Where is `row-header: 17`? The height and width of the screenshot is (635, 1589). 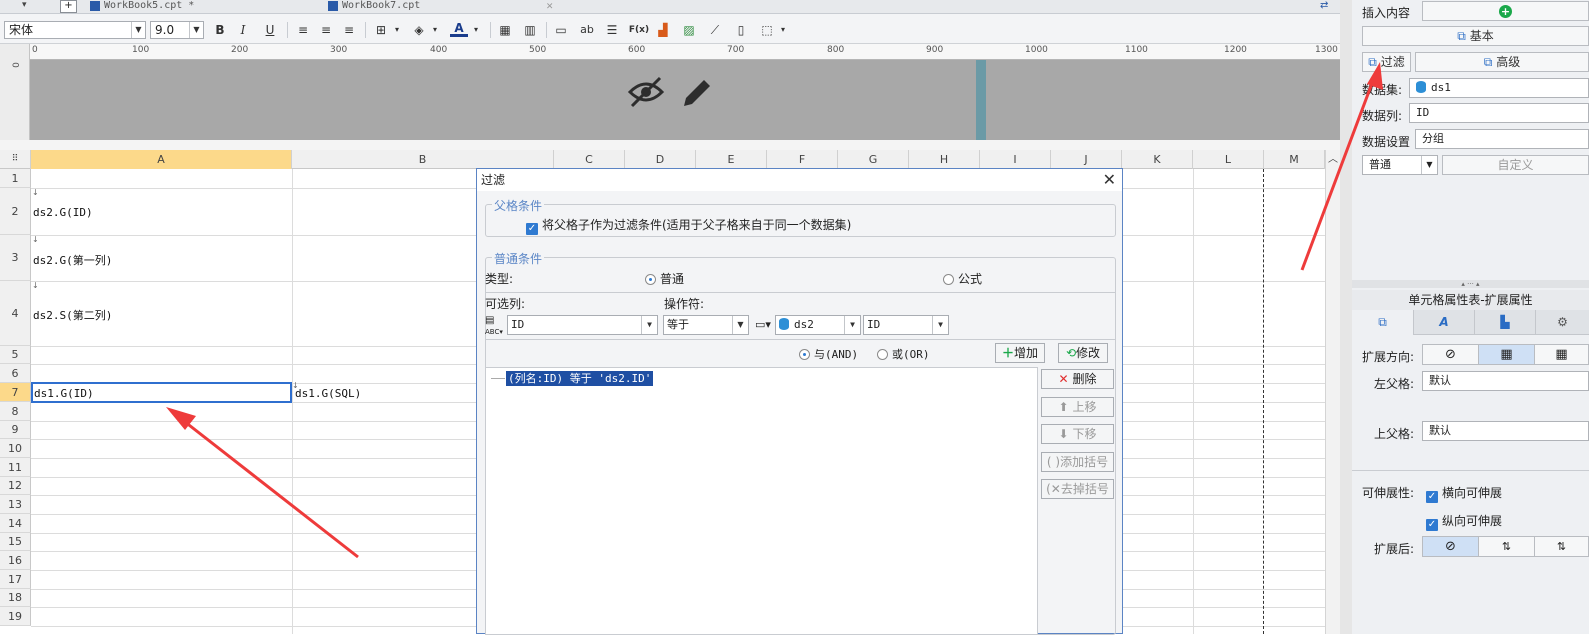
row-header: 17 is located at coordinates (15, 579).